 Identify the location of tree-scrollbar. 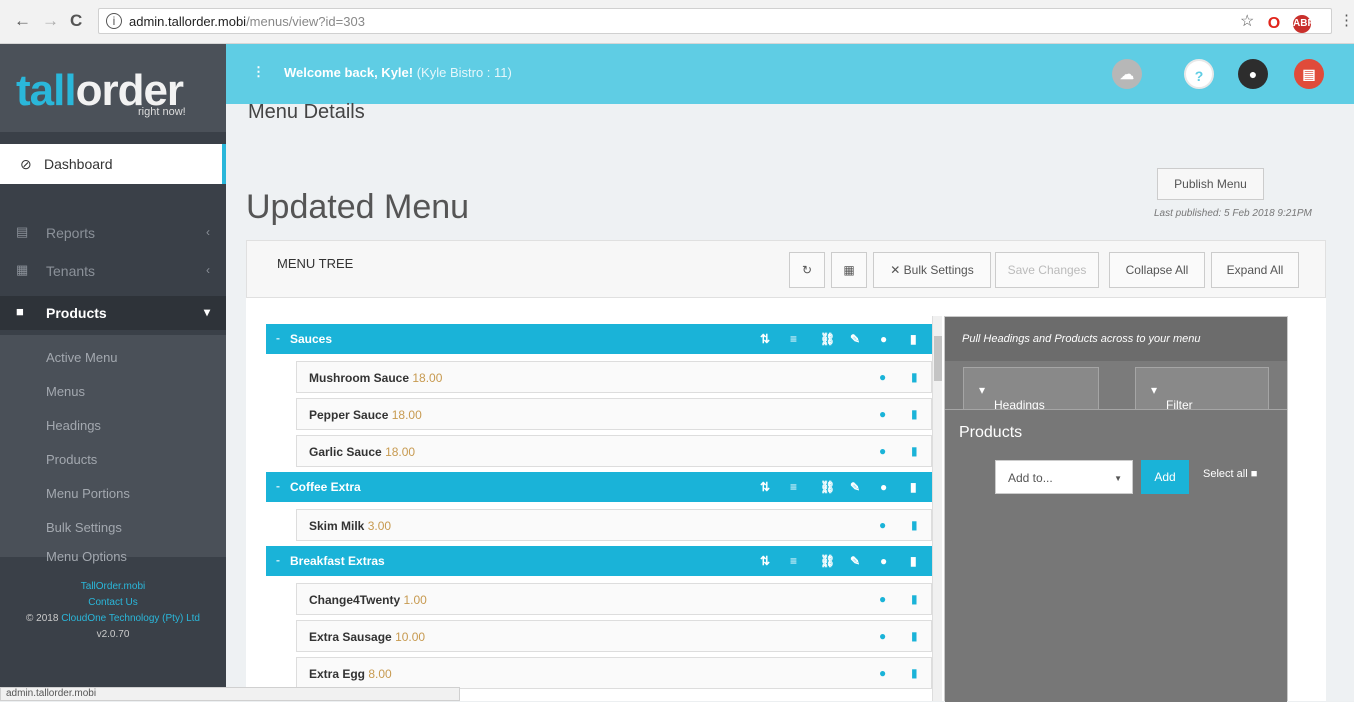
(937, 508).